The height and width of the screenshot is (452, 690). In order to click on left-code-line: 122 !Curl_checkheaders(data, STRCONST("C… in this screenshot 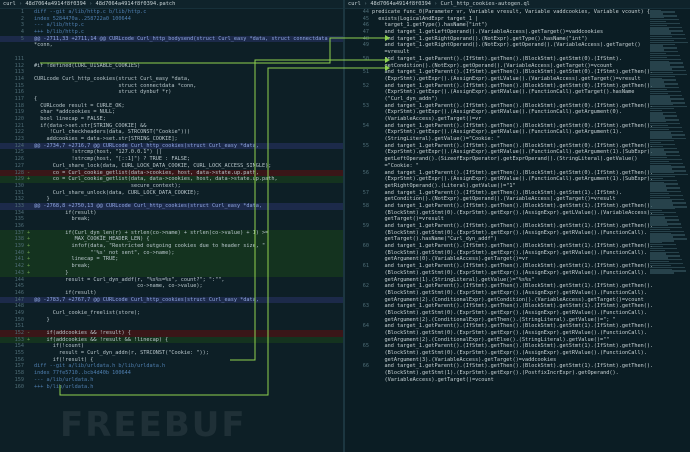, I will do `click(171, 132)`.